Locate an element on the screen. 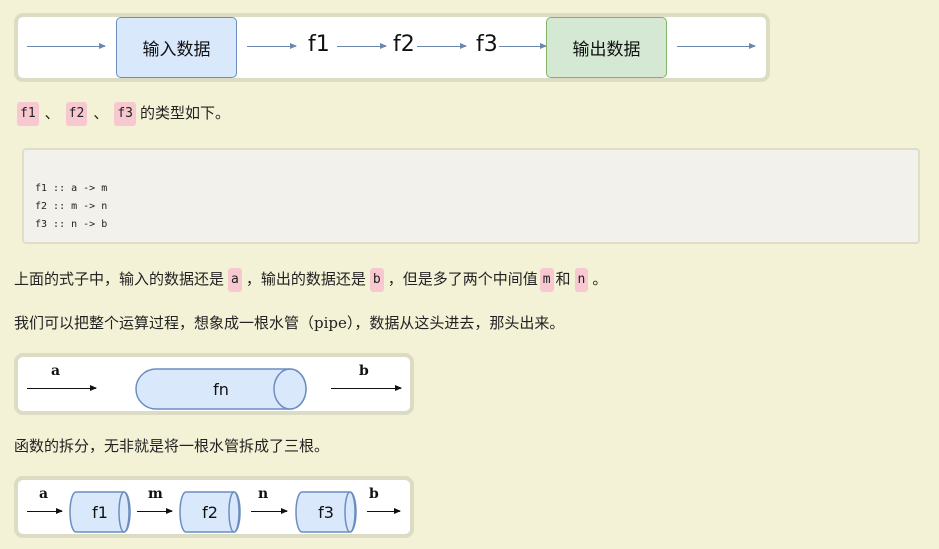 Image resolution: width=939 pixels, height=549 pixels. f3-pipe-label: f3 is located at coordinates (326, 512).